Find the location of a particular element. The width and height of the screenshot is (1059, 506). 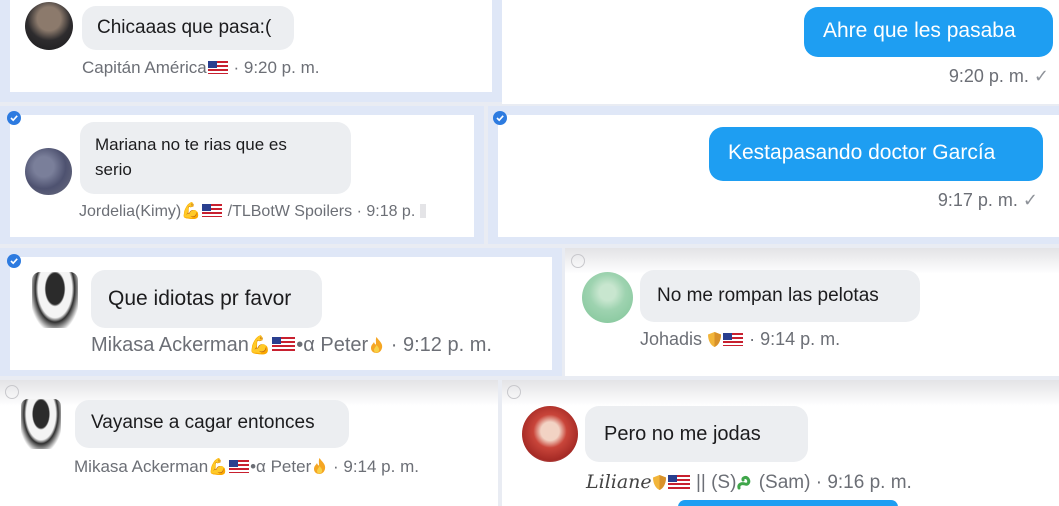

sender-name: Johadis is located at coordinates (671, 339).